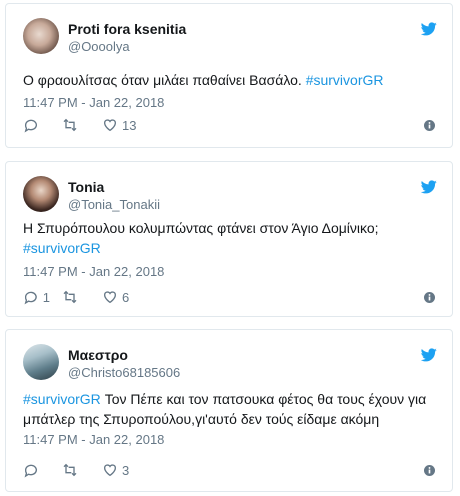 This screenshot has height=496, width=460. I want to click on reply-button: 1, so click(36, 297).